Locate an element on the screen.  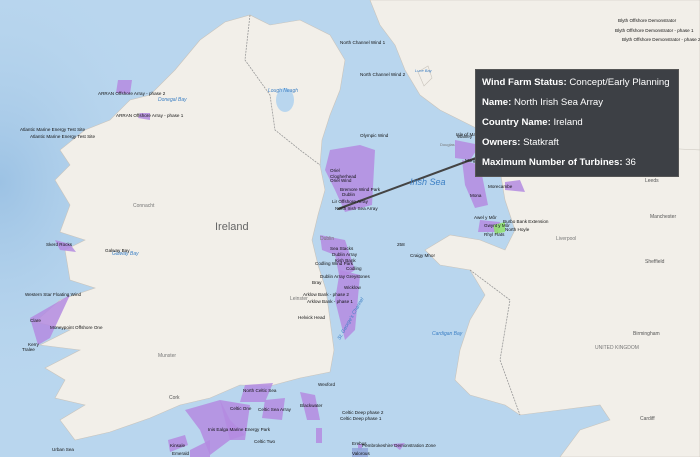
windfarm-label: Kinsale is located at coordinates (178, 445).